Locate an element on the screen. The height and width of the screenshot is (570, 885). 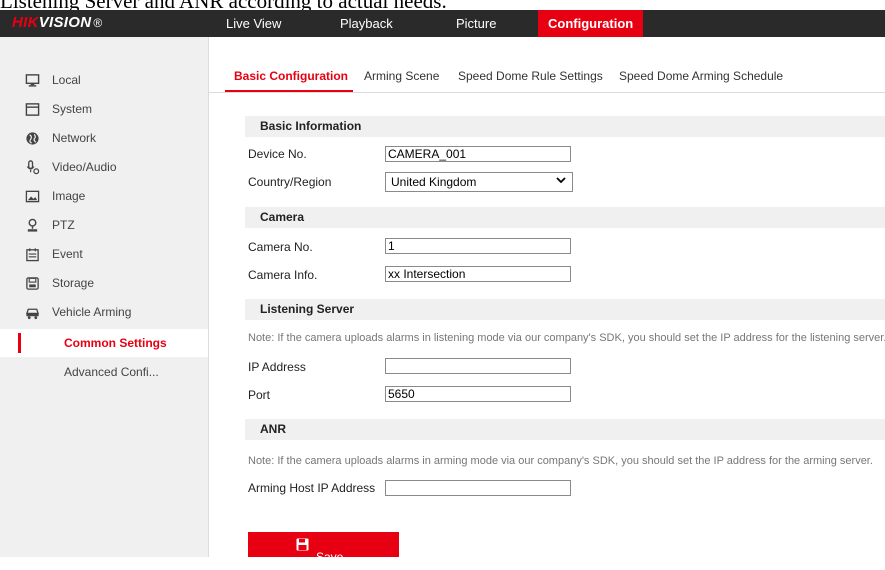
storage-icon is located at coordinates (32, 283).